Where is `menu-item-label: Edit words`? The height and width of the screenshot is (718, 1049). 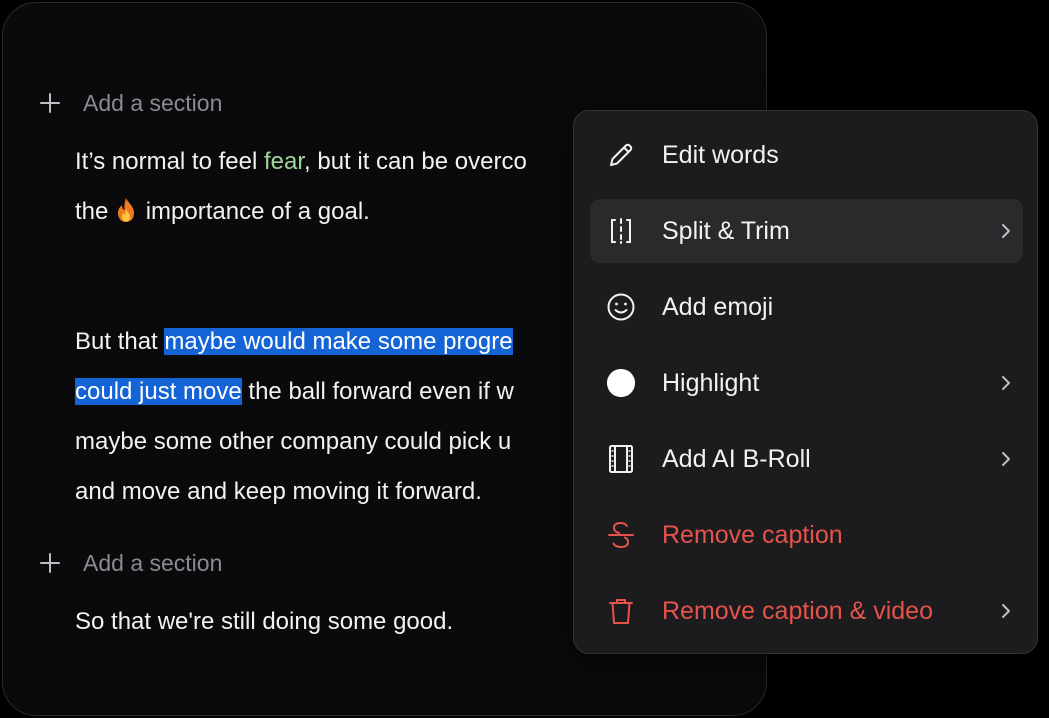 menu-item-label: Edit words is located at coordinates (720, 154).